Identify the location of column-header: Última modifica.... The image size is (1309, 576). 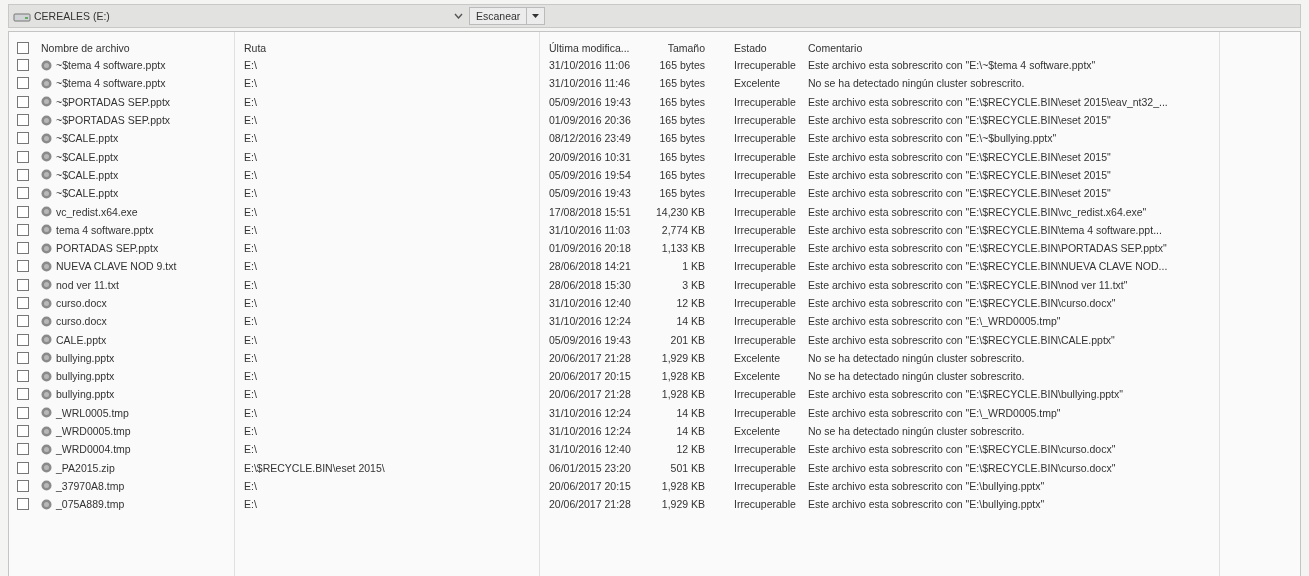
(589, 48).